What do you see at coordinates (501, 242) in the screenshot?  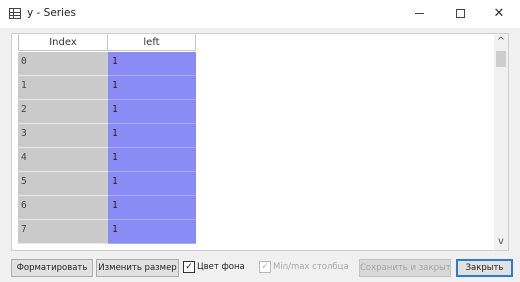 I see `scroll-down-icon: v` at bounding box center [501, 242].